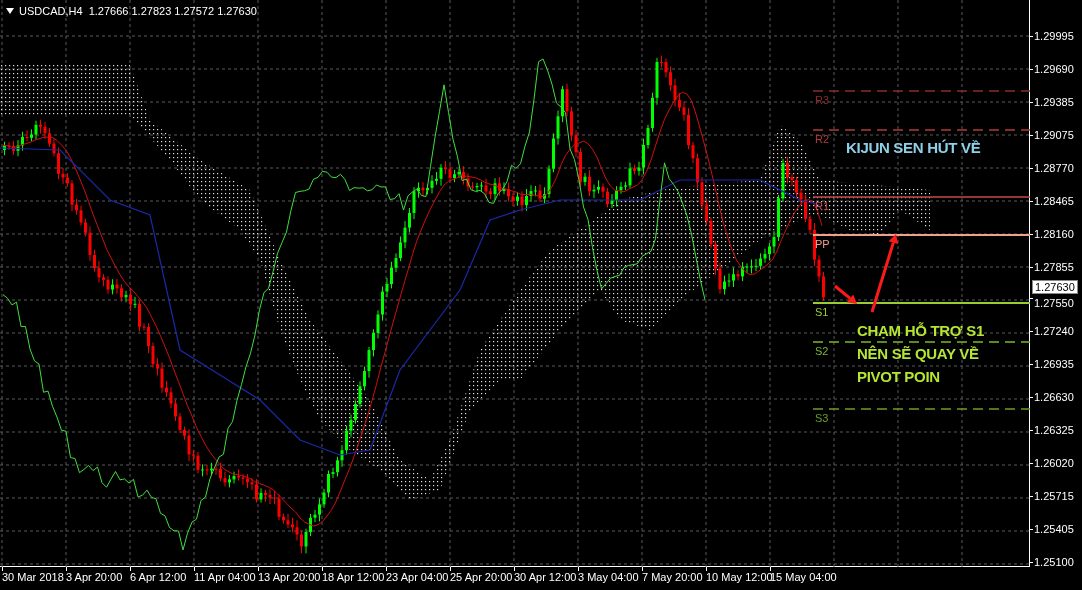 The image size is (1082, 590). What do you see at coordinates (1055, 287) in the screenshot?
I see `current-price-tag: 1.27630` at bounding box center [1055, 287].